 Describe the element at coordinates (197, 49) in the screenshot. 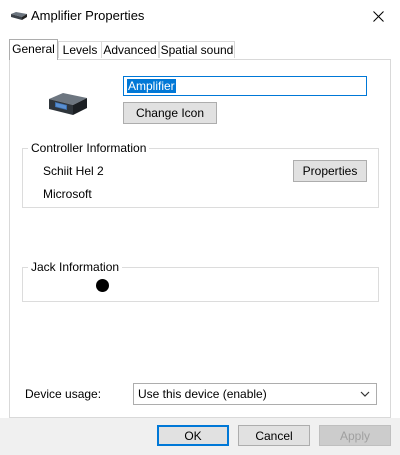

I see `tab-spatial-sound: Spatial sound` at that location.